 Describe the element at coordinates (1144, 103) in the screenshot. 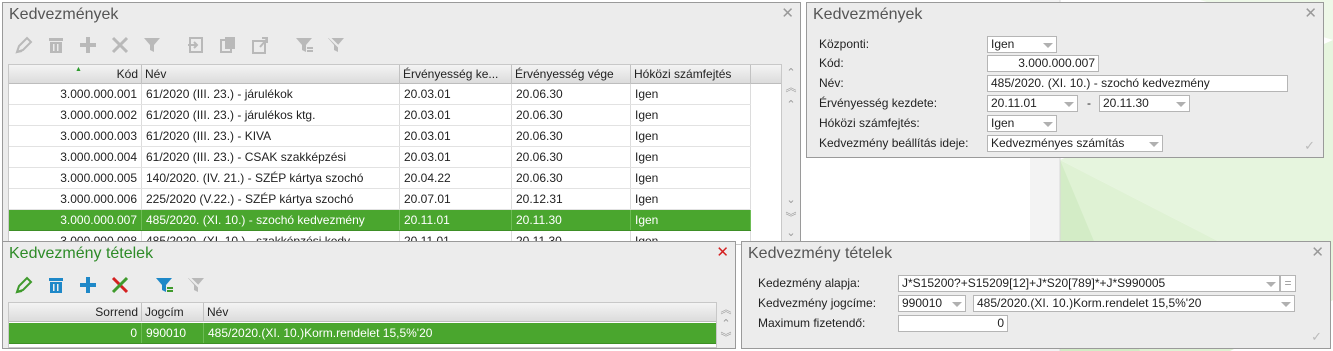

I see `ervenyesseg-to-select: 20.11.30` at that location.